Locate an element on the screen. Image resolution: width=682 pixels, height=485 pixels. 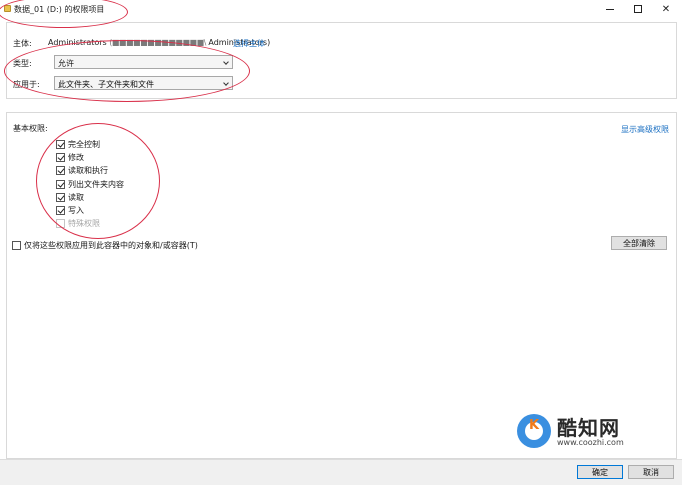
permission-label: 列出文件夹内容 is located at coordinates (96, 184).